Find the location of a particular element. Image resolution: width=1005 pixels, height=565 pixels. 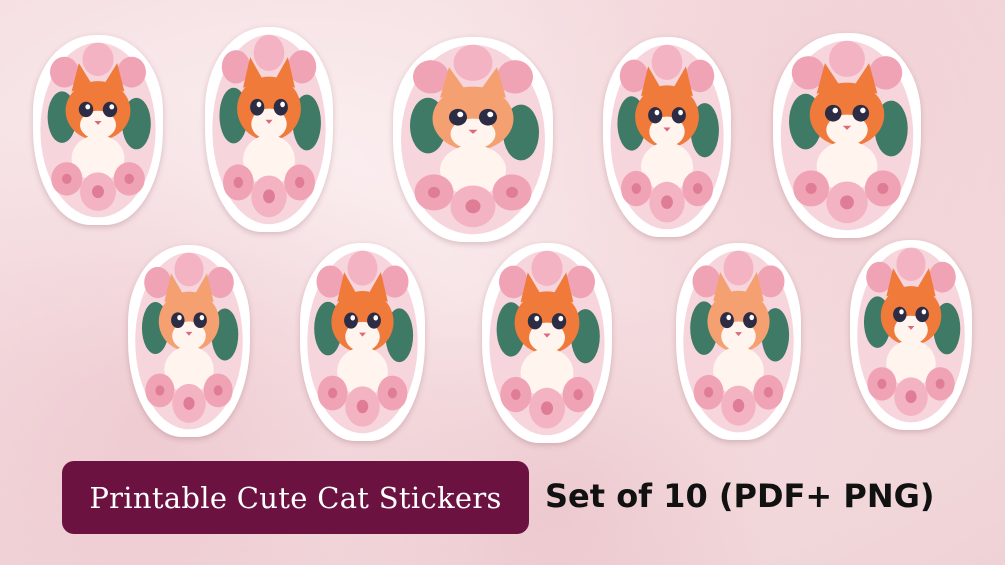

set-subtitle: Set of 10 (PDF+ PNG) is located at coordinates (740, 496).